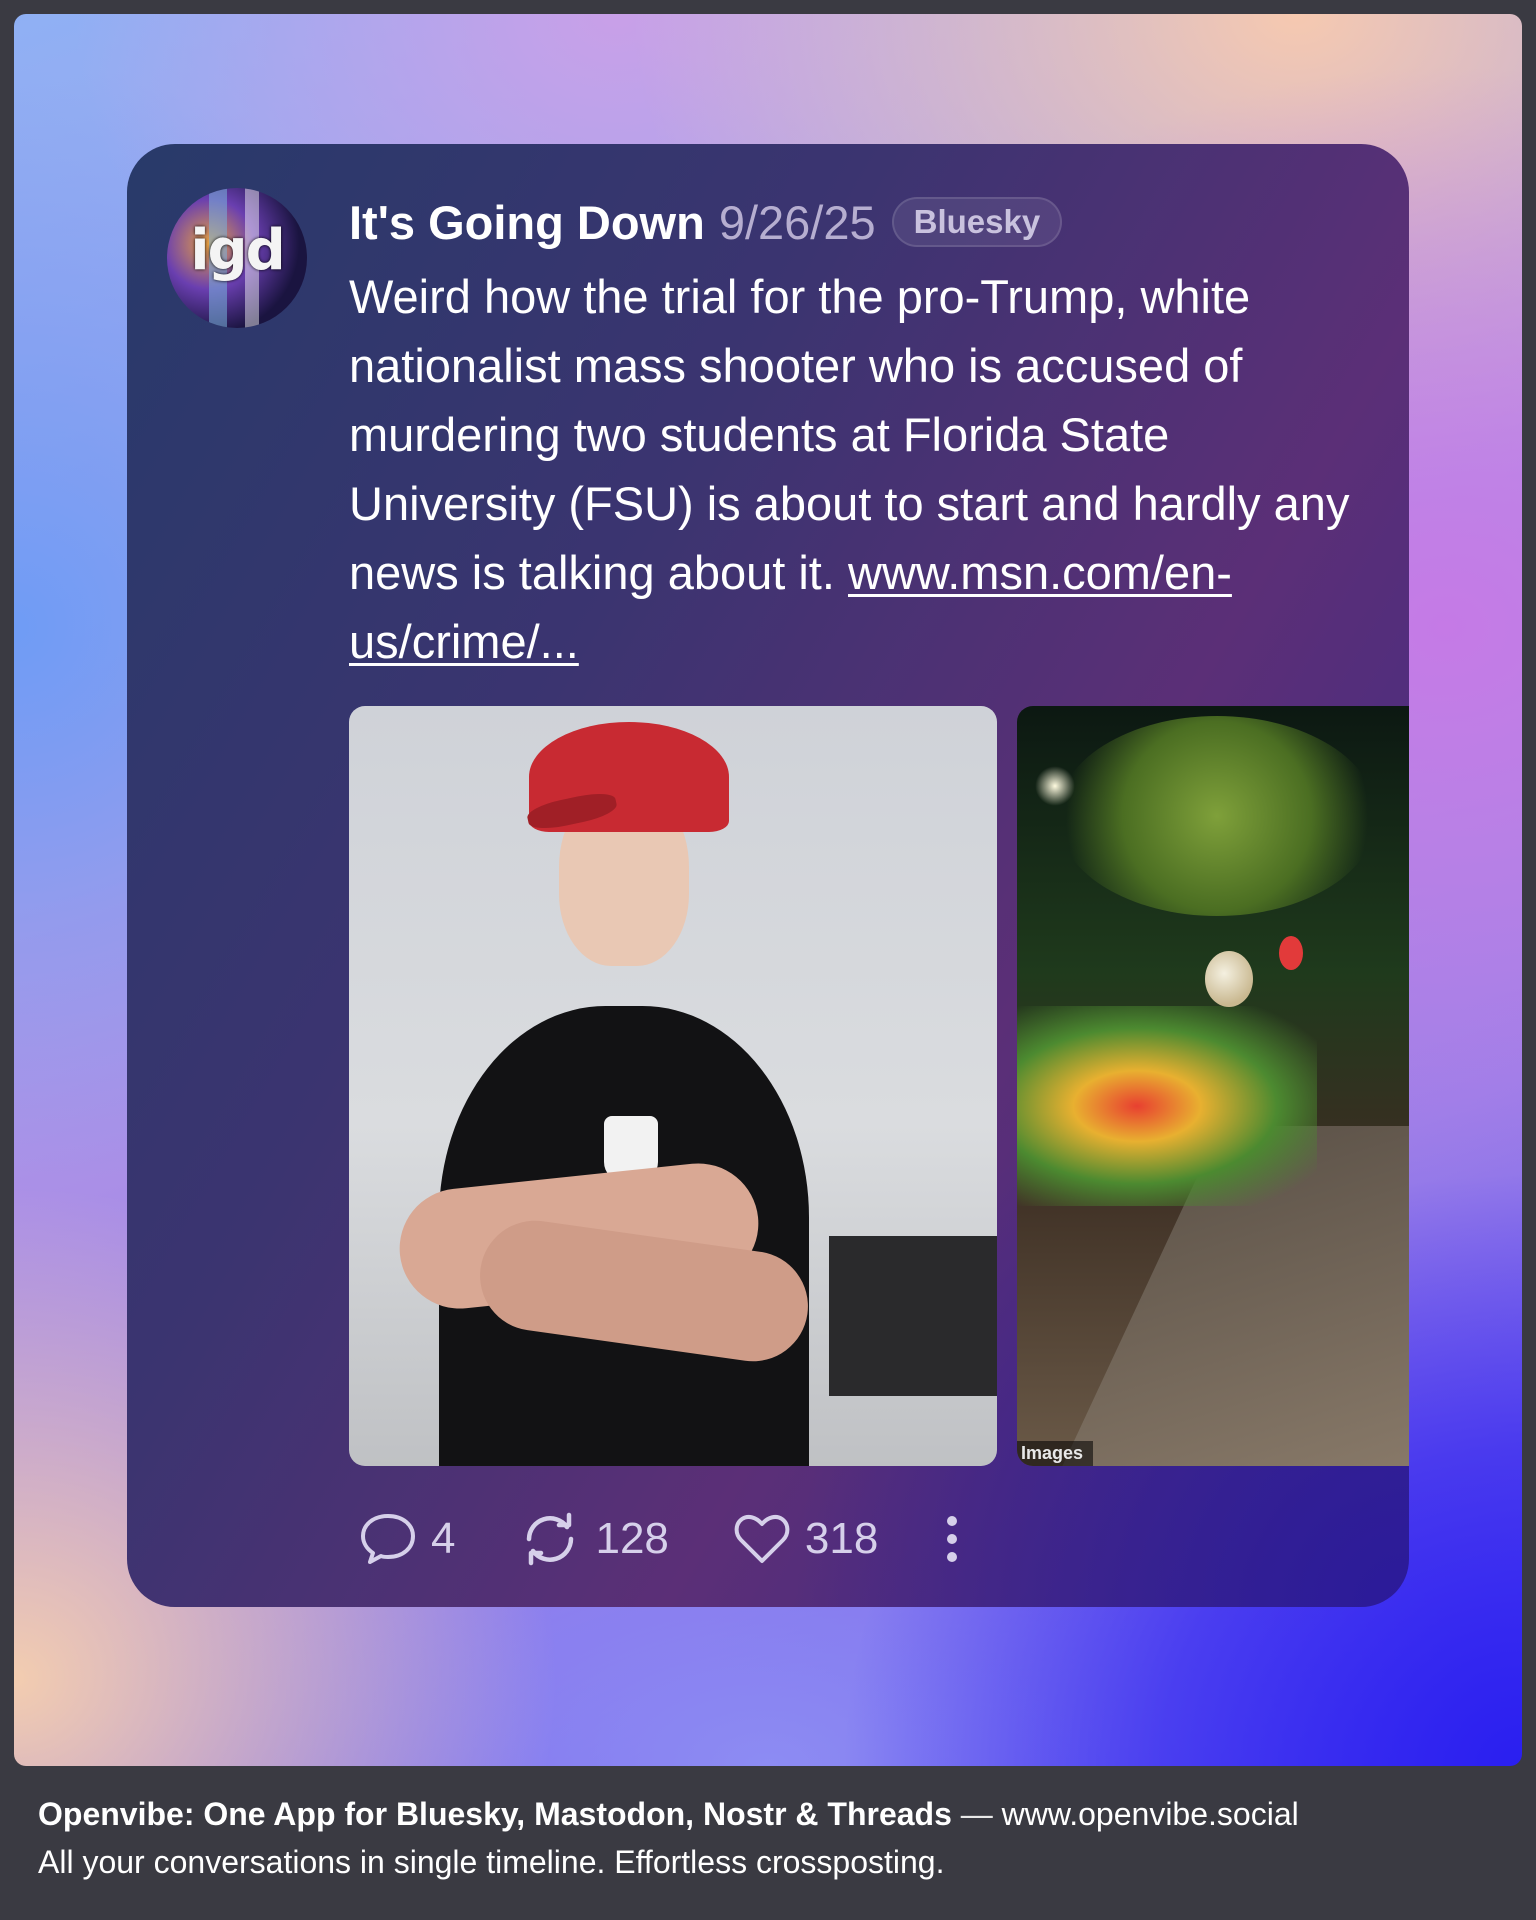 This screenshot has width=1536, height=1920. I want to click on repost-icon, so click(550, 1539).